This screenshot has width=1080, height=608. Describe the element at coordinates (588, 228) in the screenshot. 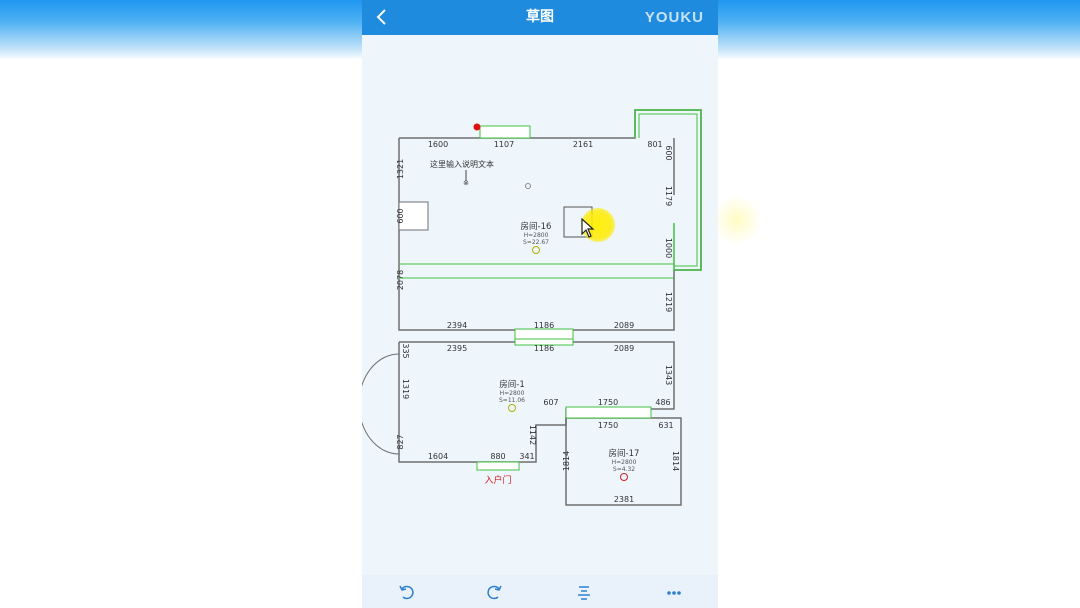

I see `mouse-pointer-icon` at that location.